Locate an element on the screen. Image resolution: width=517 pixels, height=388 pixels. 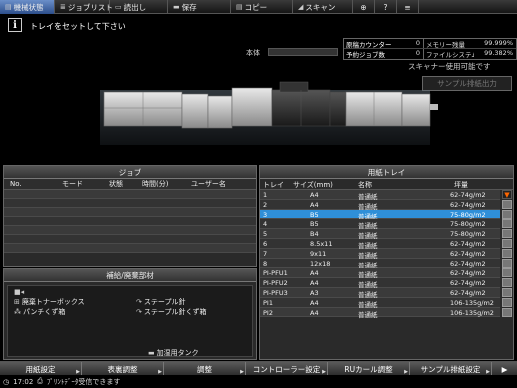
message-area: i トレイをセットして下さい is located at coordinates (258, 26).